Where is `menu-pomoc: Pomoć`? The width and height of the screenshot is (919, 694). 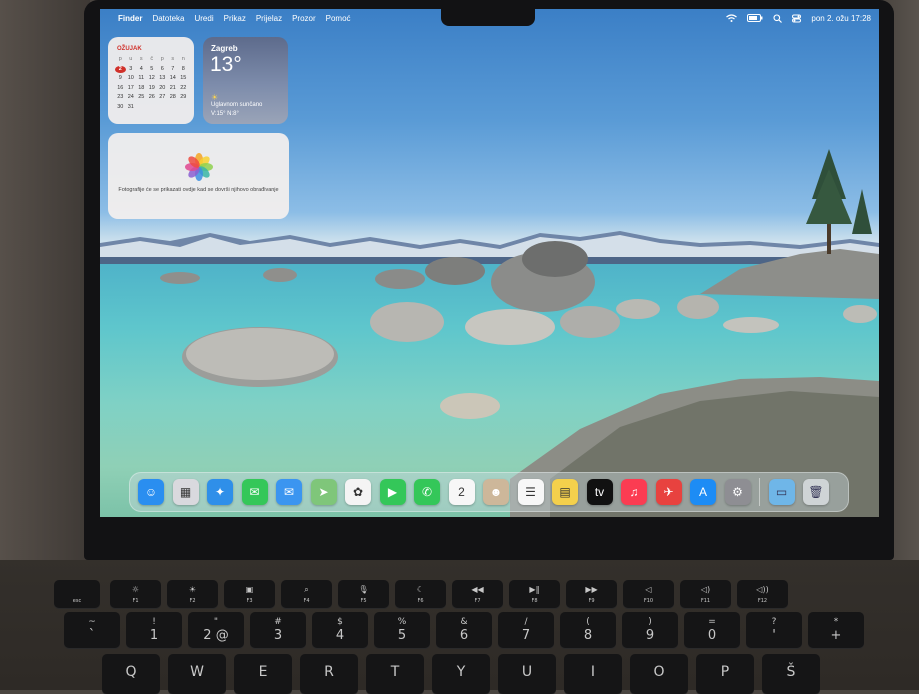
menu-pomoc: Pomoć is located at coordinates (338, 18).